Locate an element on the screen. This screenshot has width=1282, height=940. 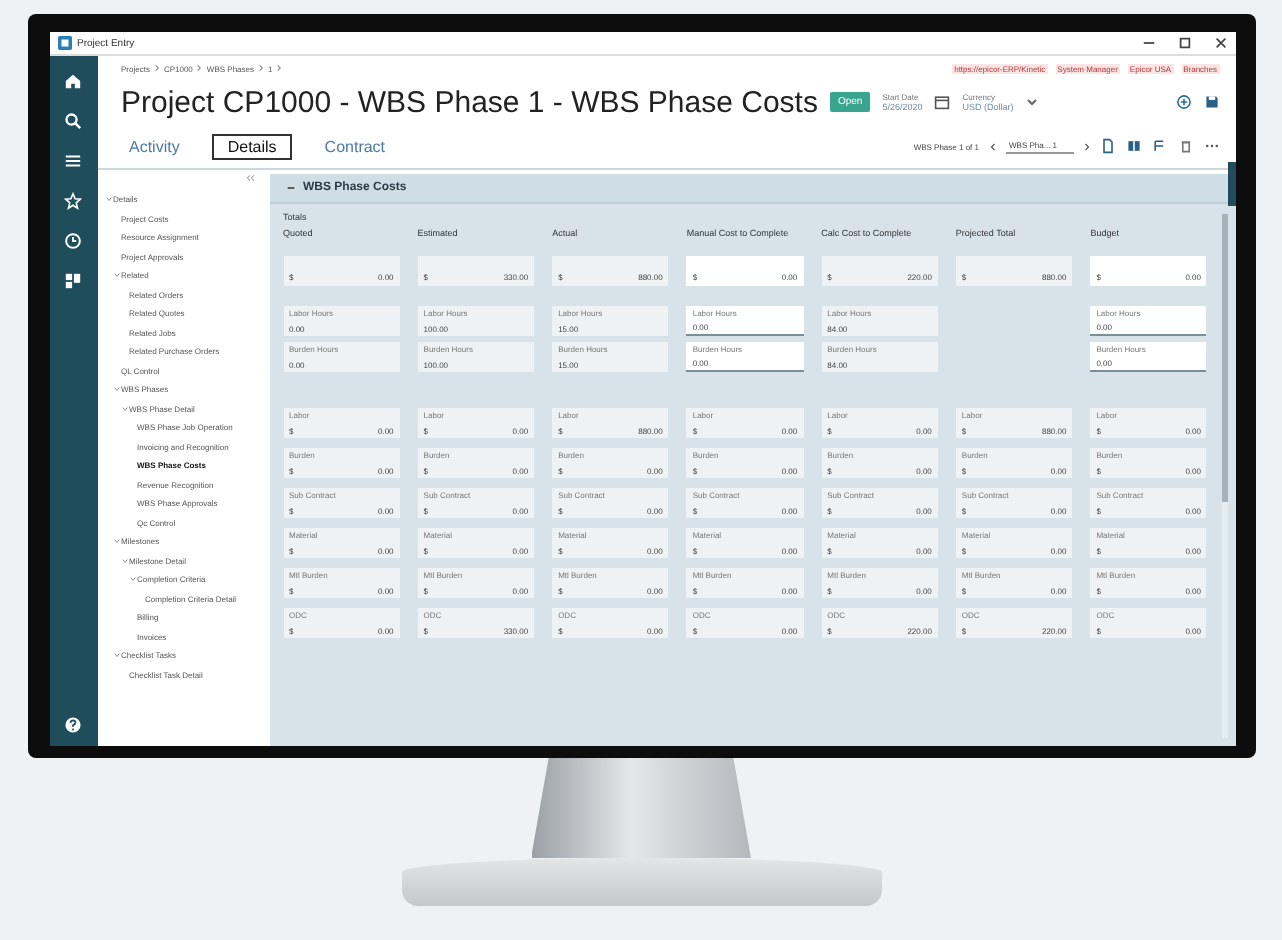
help-icon is located at coordinates (73, 725).